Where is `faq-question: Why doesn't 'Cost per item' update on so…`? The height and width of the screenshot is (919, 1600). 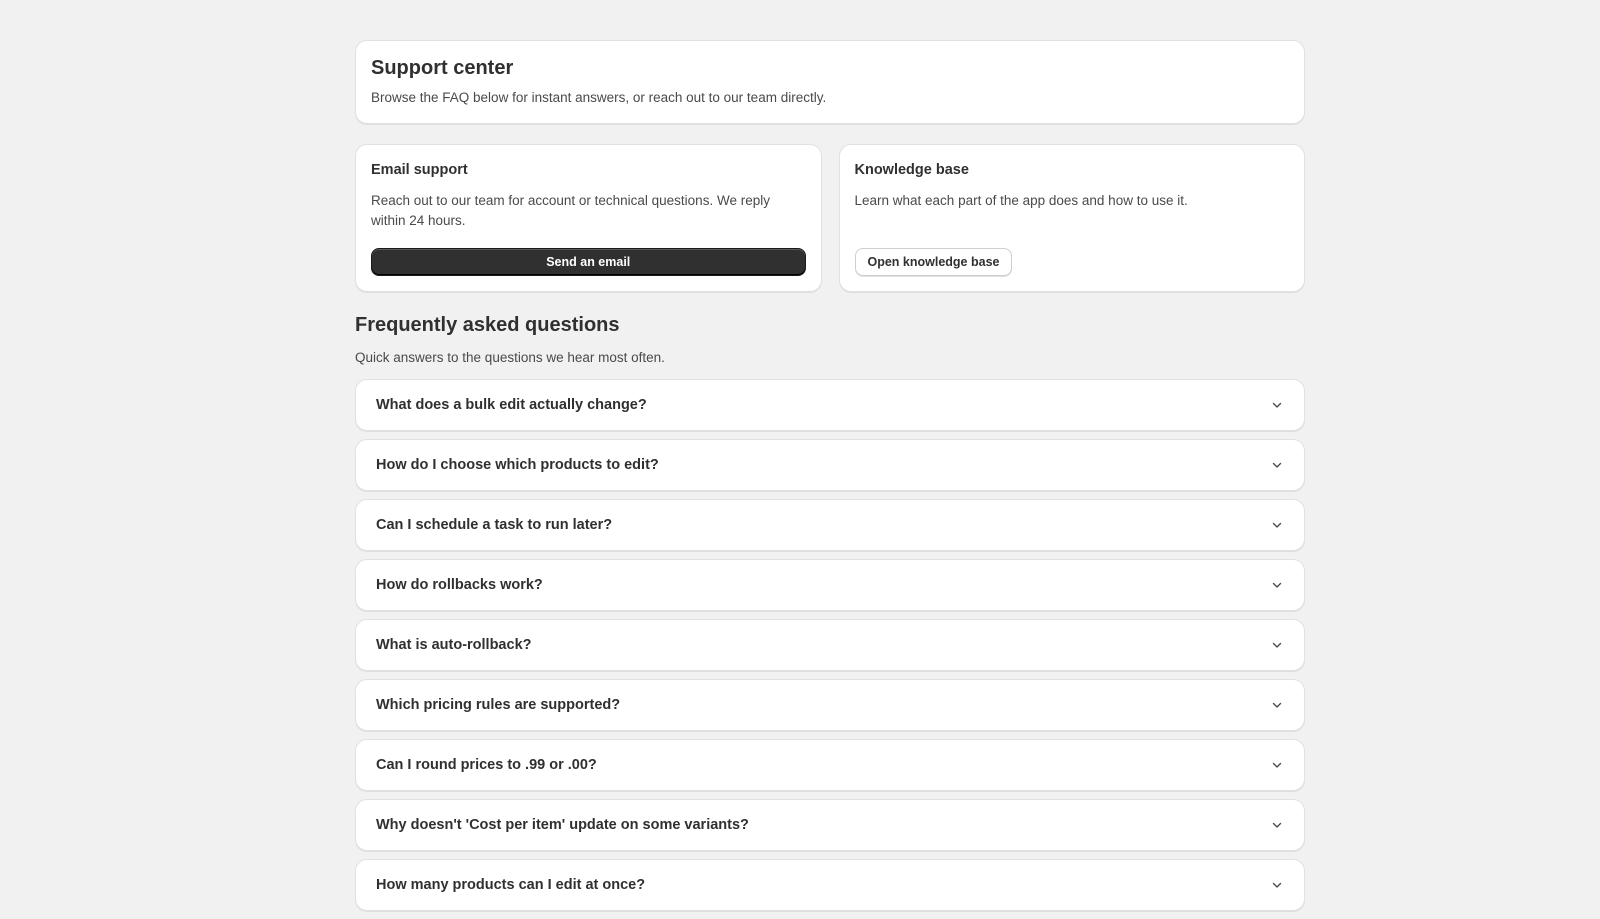 faq-question: Why doesn't 'Cost per item' update on so… is located at coordinates (562, 825).